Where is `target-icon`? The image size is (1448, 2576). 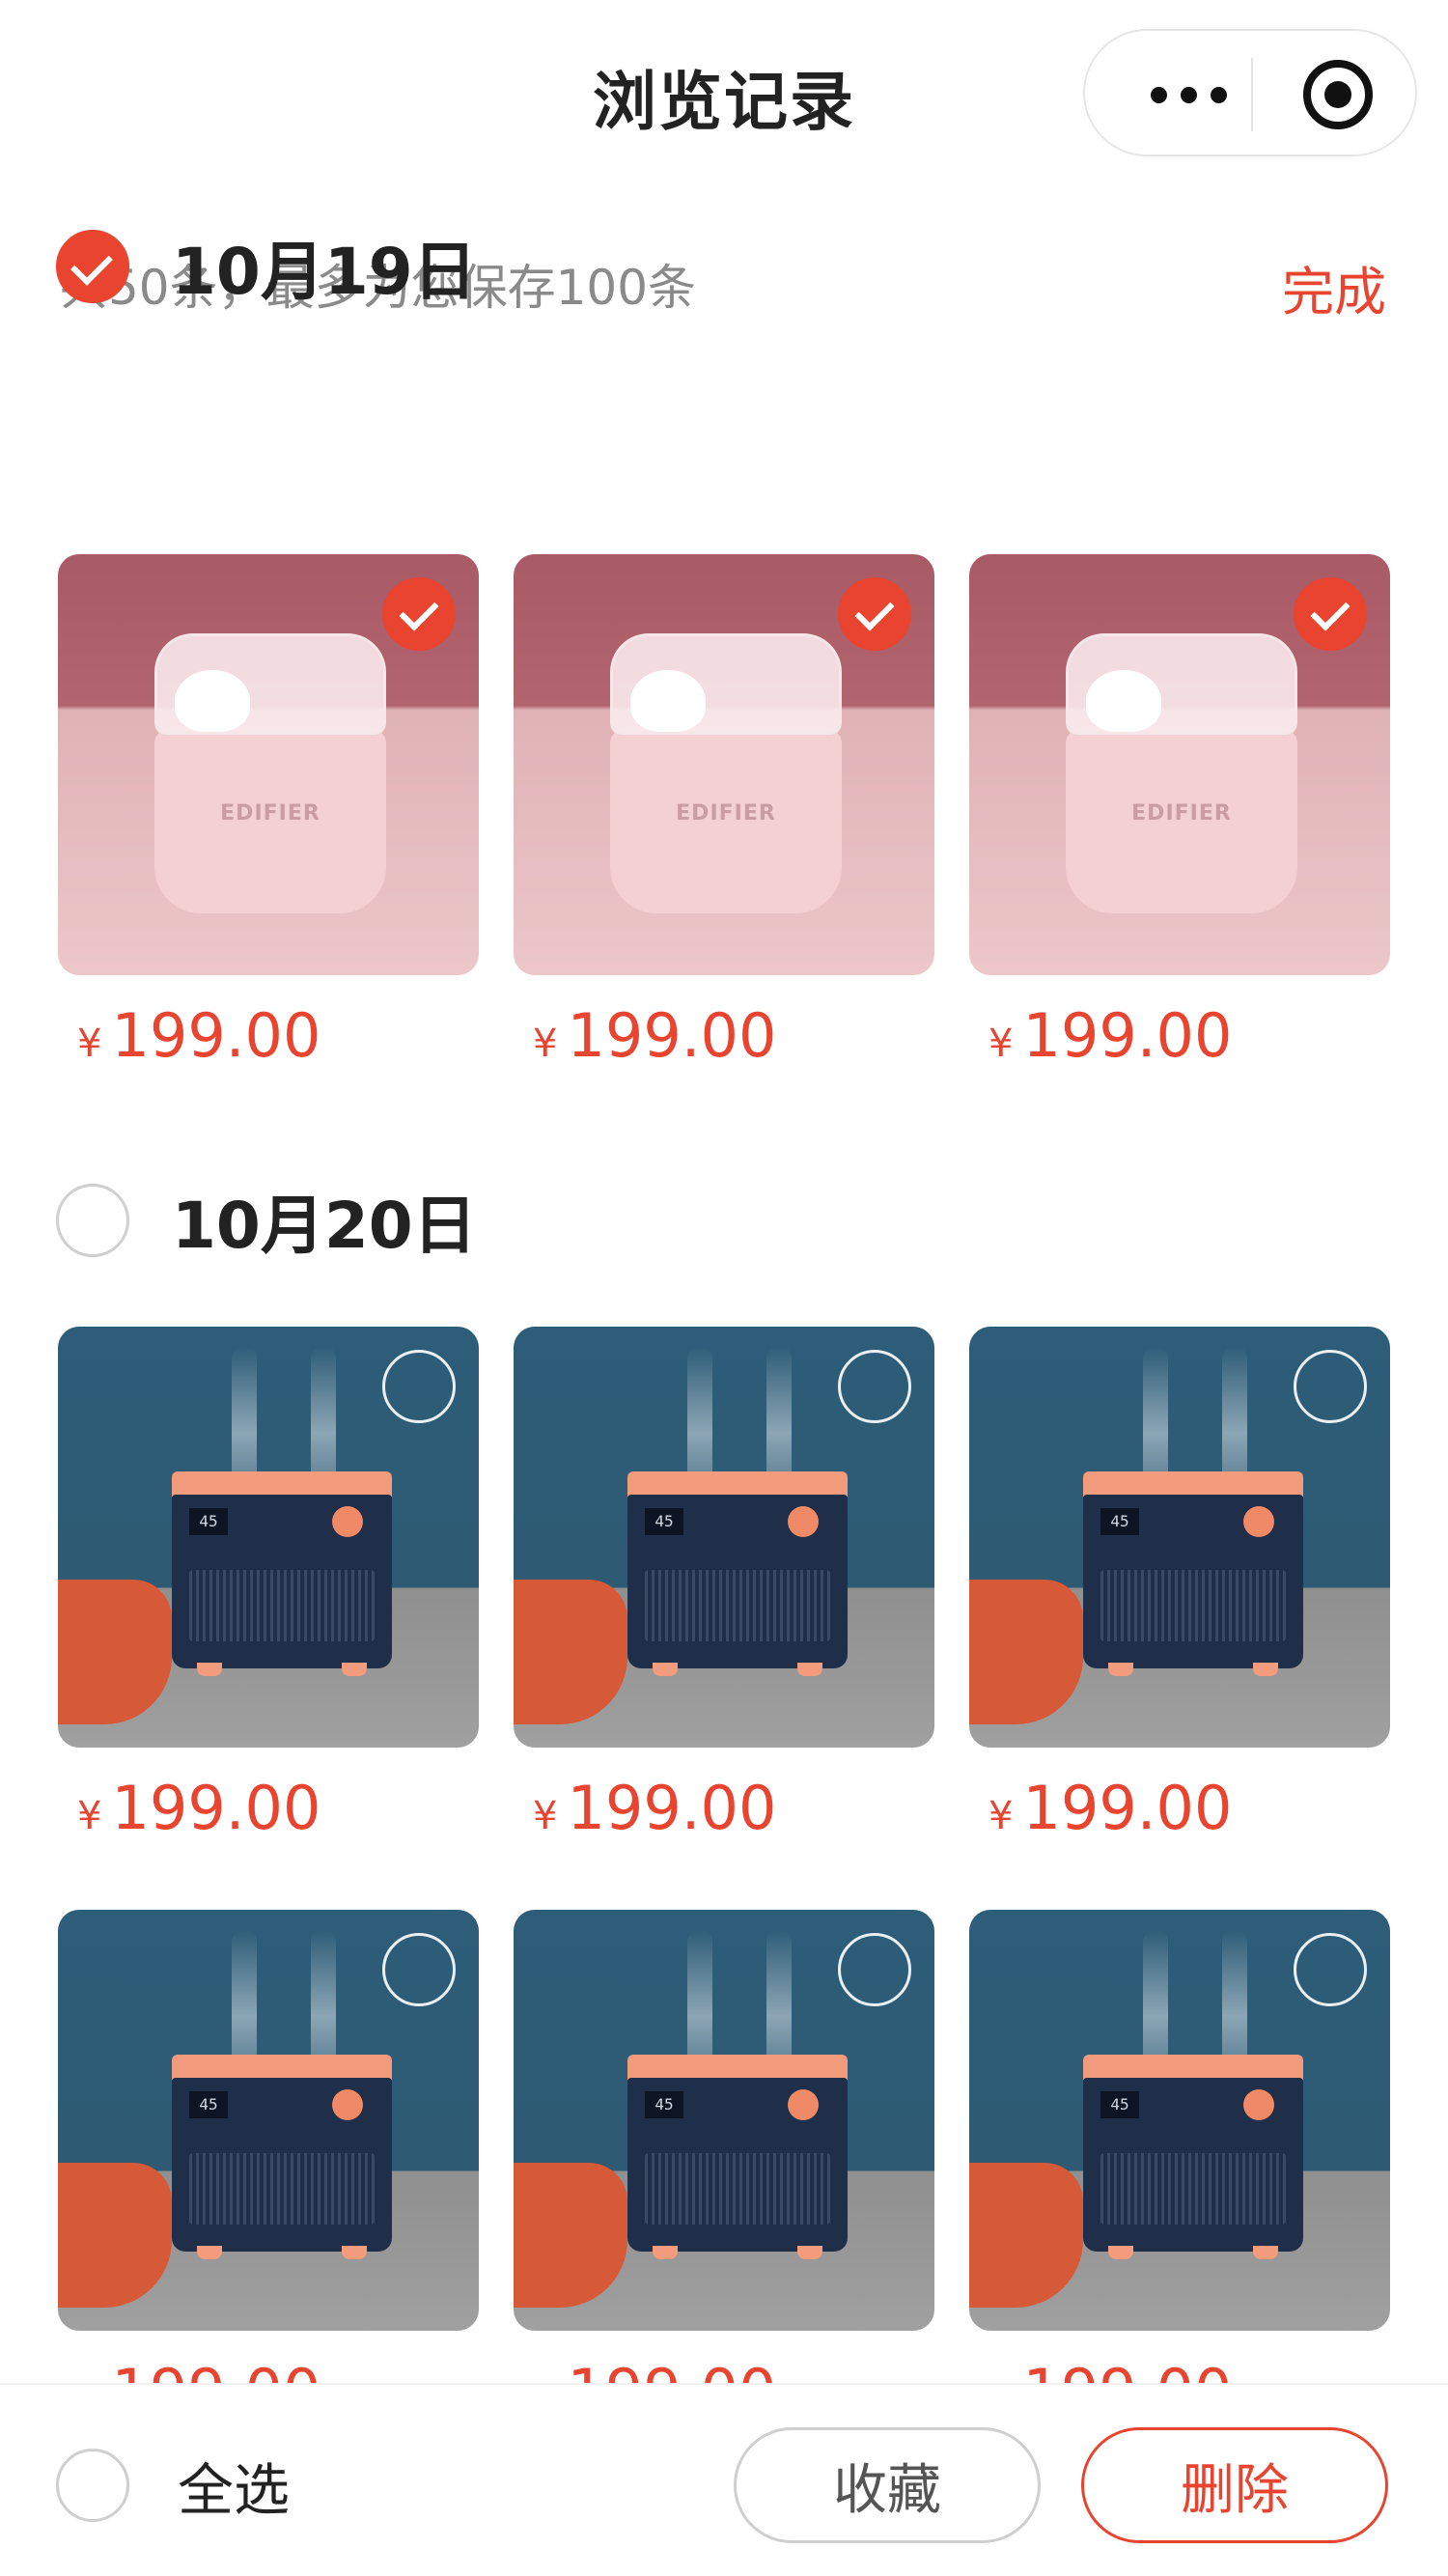
target-icon is located at coordinates (1338, 95).